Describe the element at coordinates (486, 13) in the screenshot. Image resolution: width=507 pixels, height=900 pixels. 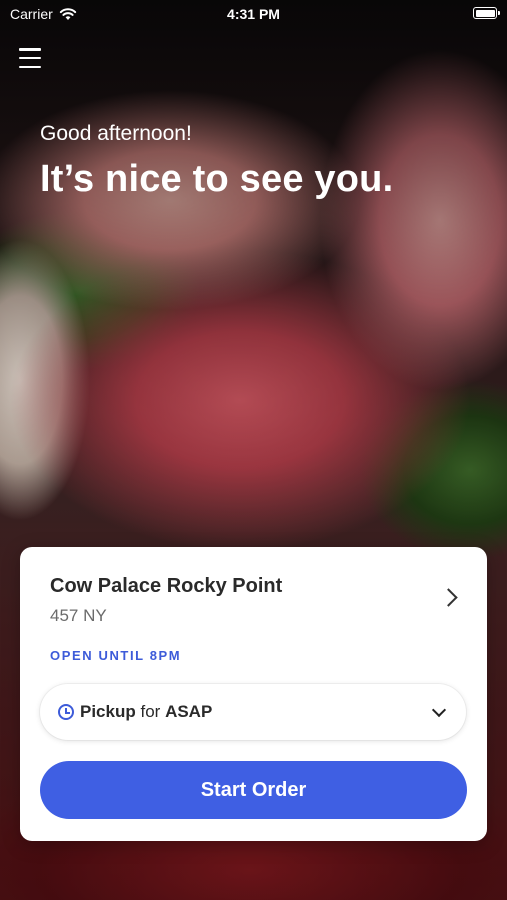
I see `battery-icon` at that location.